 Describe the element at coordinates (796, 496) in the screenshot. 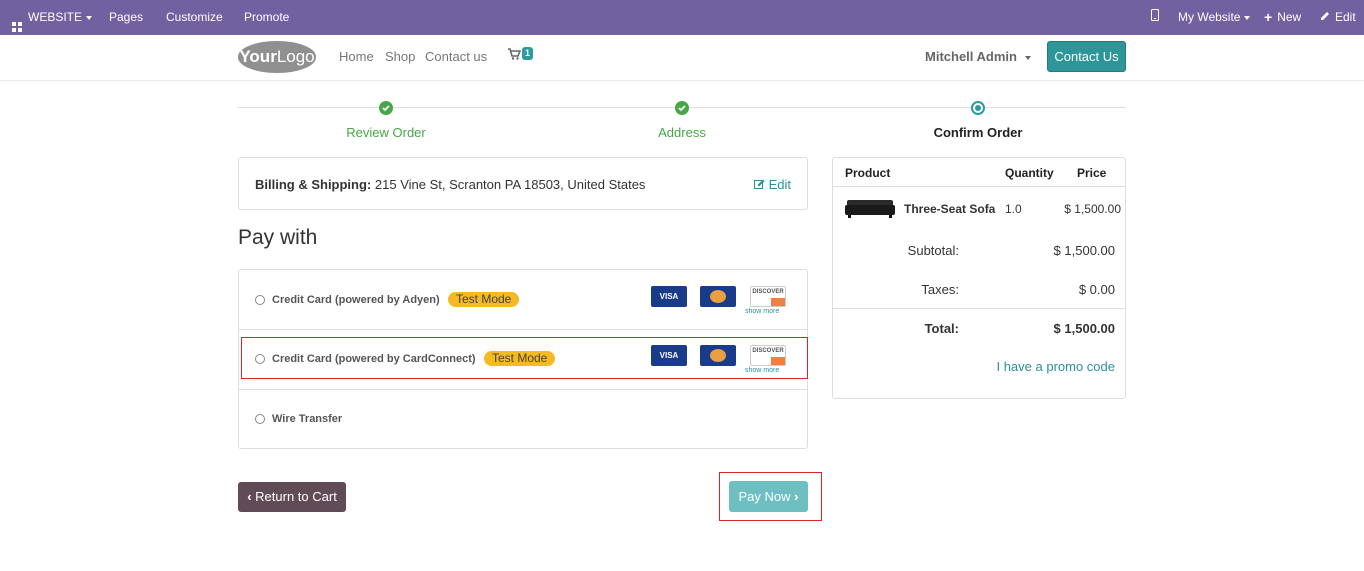

I see `chevron-right-icon: ›` at that location.